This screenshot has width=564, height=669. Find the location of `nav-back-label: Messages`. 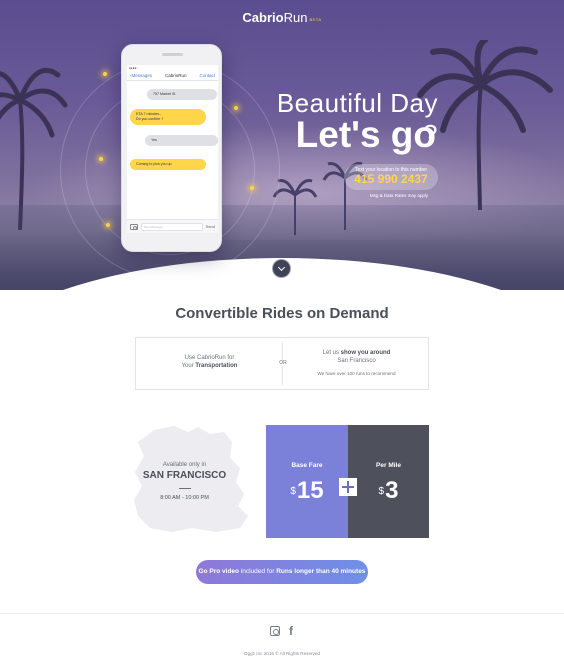

nav-back-label: Messages is located at coordinates (142, 75).